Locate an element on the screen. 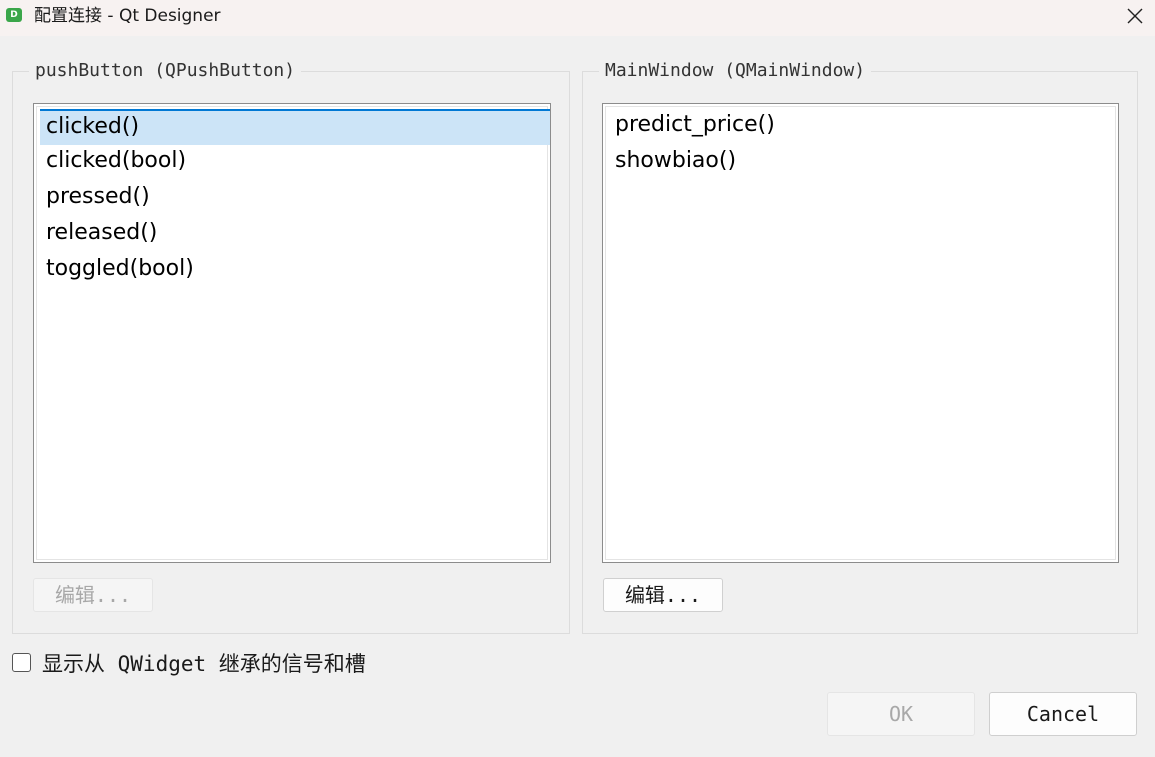 The image size is (1155, 757). signal-item-clicked-bool: clicked(bool) is located at coordinates (113, 161).